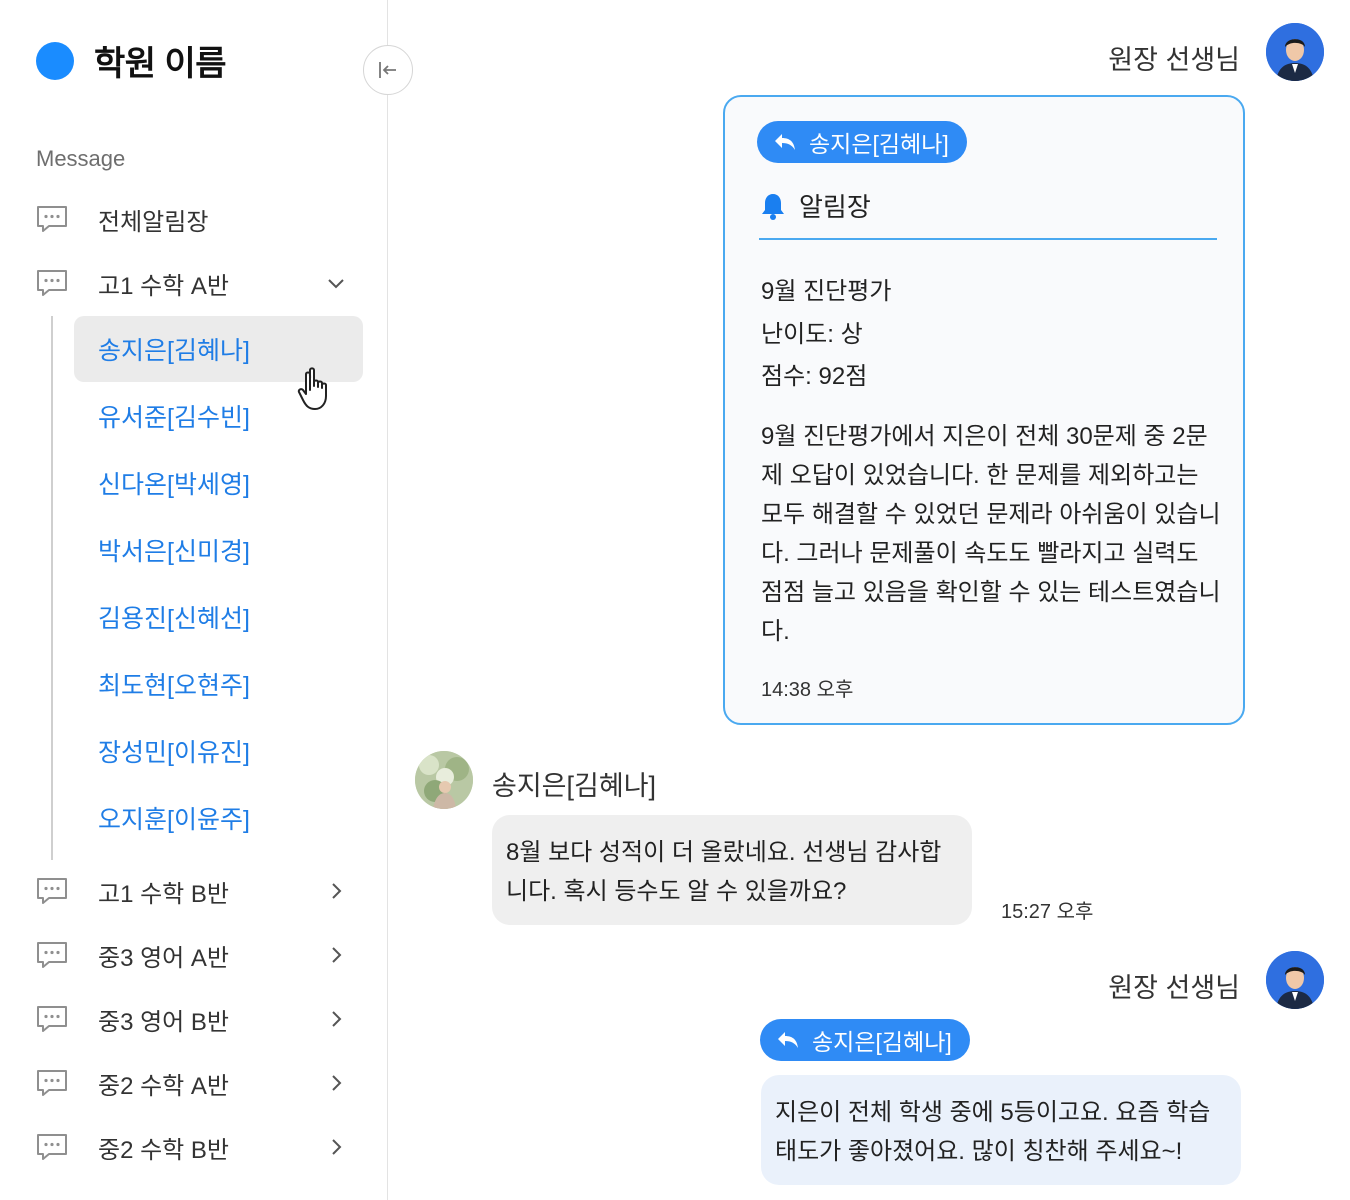 The image size is (1350, 1200). What do you see at coordinates (164, 958) in the screenshot?
I see `nav-item-label: 중3 영어 A반` at bounding box center [164, 958].